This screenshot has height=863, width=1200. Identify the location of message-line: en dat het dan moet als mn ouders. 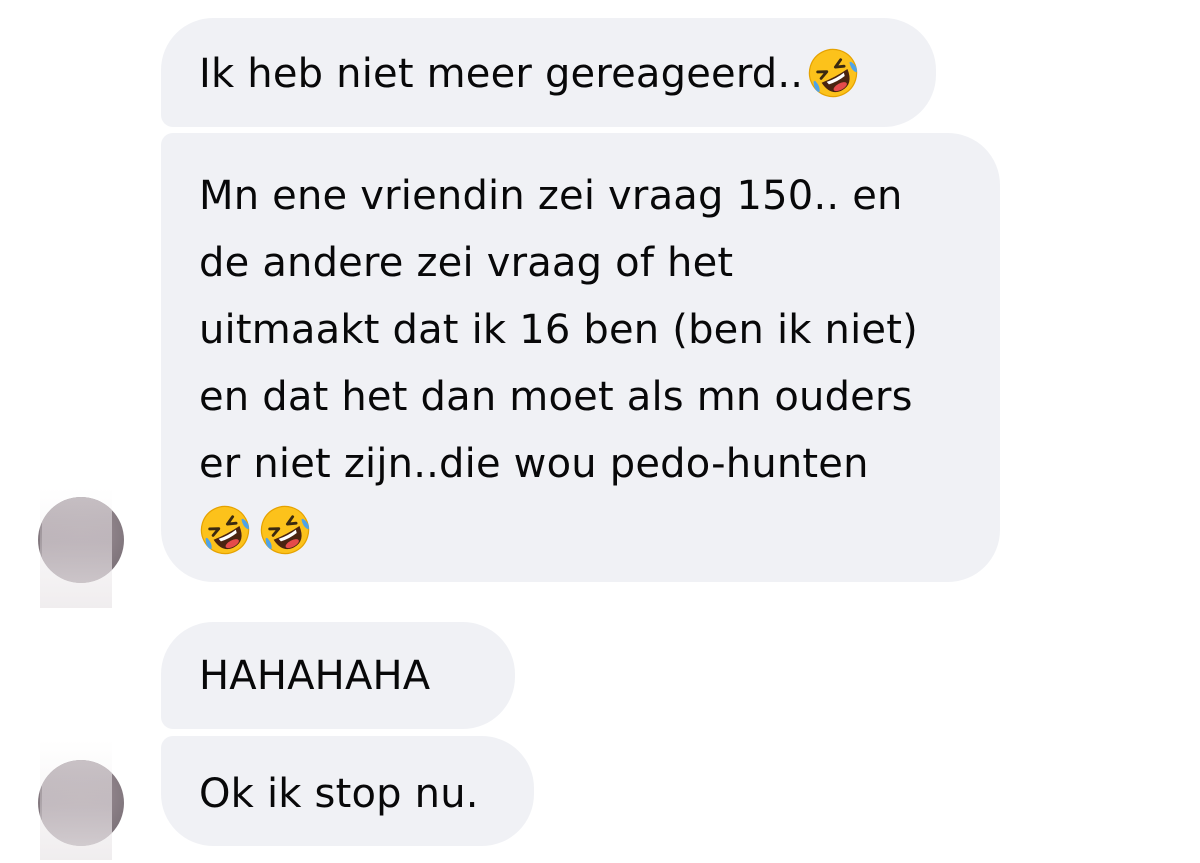
(556, 397).